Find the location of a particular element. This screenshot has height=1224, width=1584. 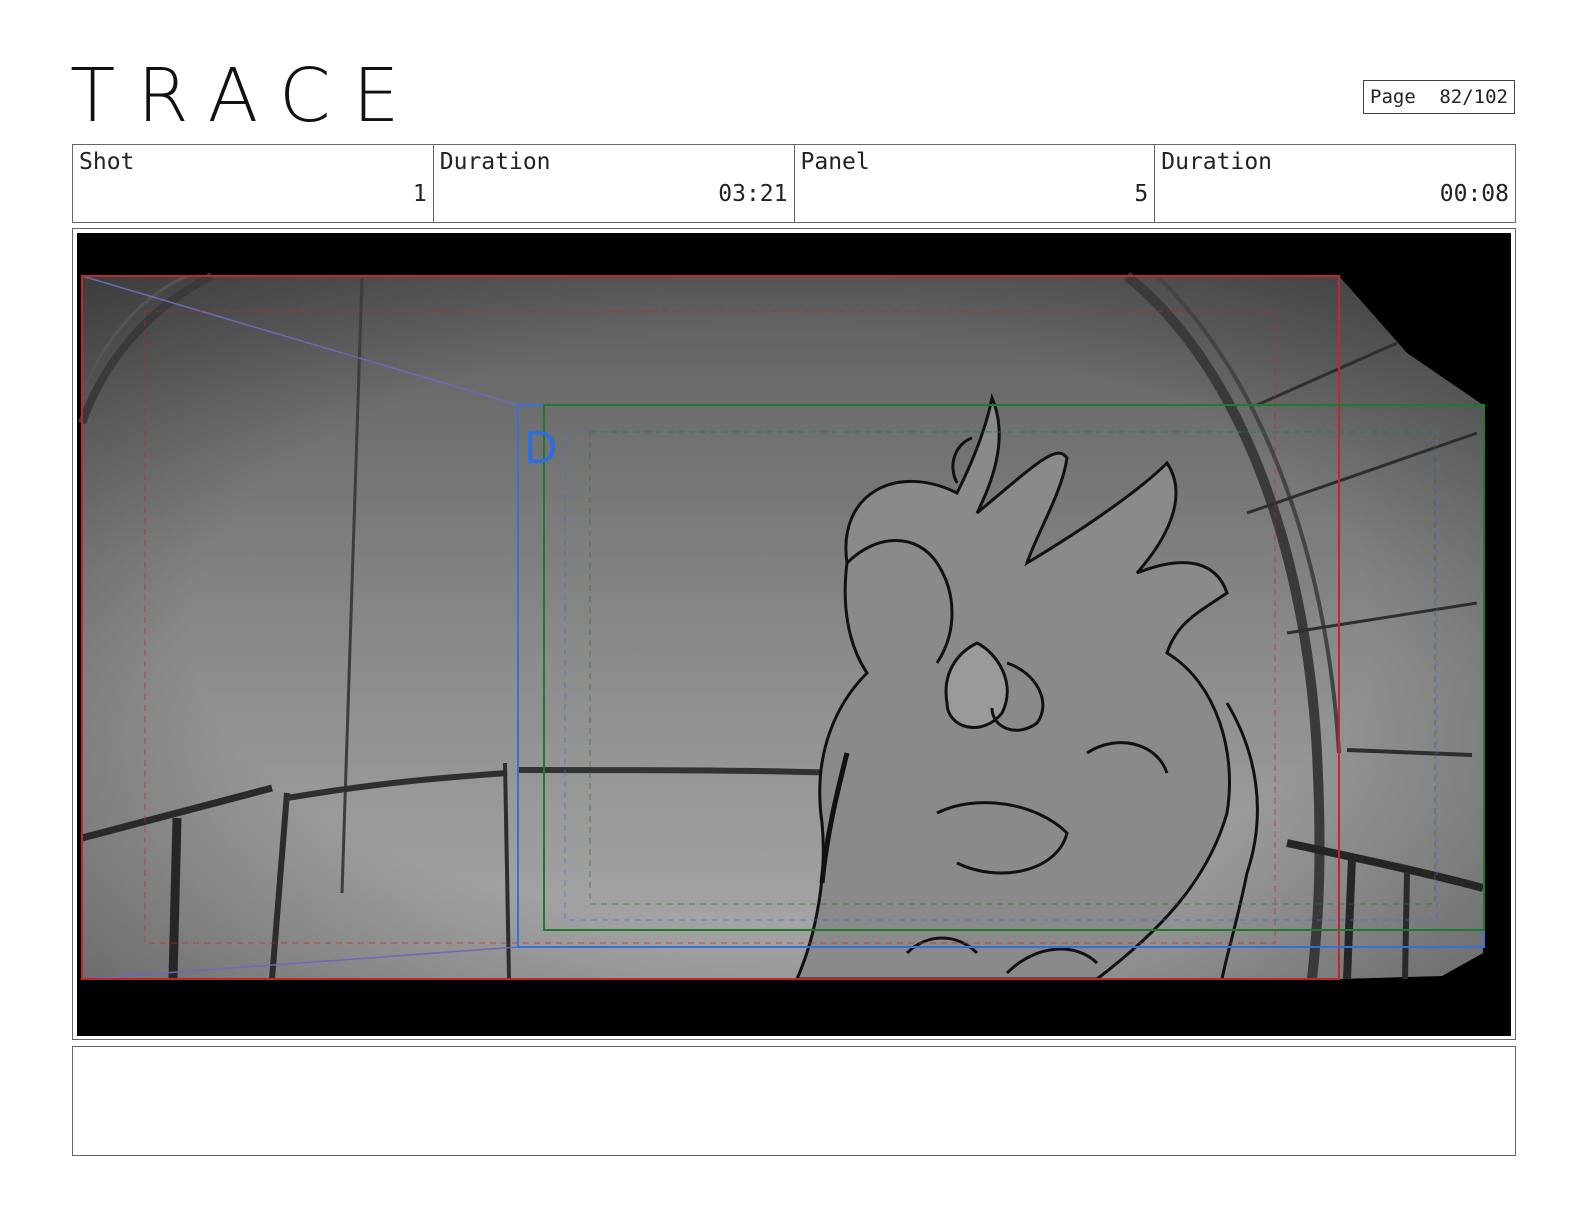

page-number: 82/102 is located at coordinates (1473, 97).